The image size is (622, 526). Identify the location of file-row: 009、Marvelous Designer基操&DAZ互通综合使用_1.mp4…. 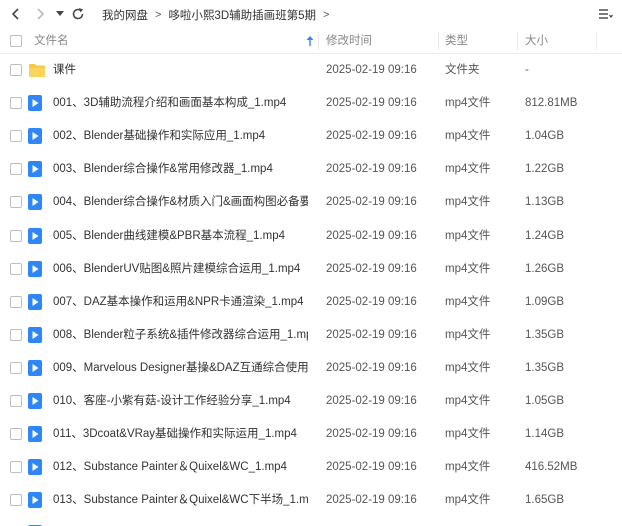
(311, 368).